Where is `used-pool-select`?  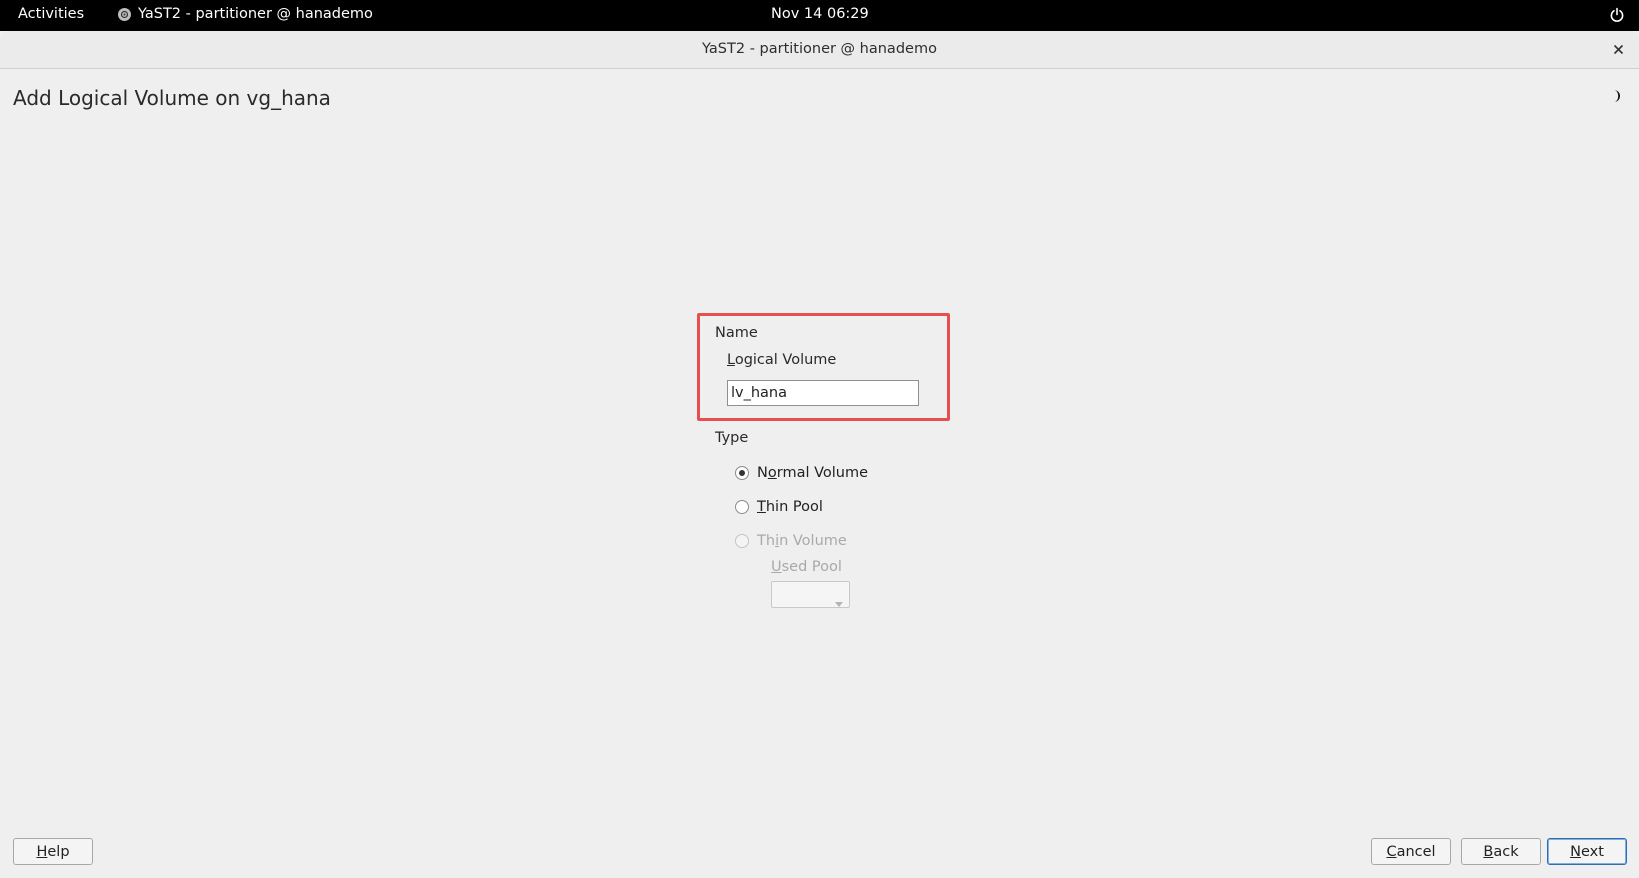
used-pool-select is located at coordinates (810, 594).